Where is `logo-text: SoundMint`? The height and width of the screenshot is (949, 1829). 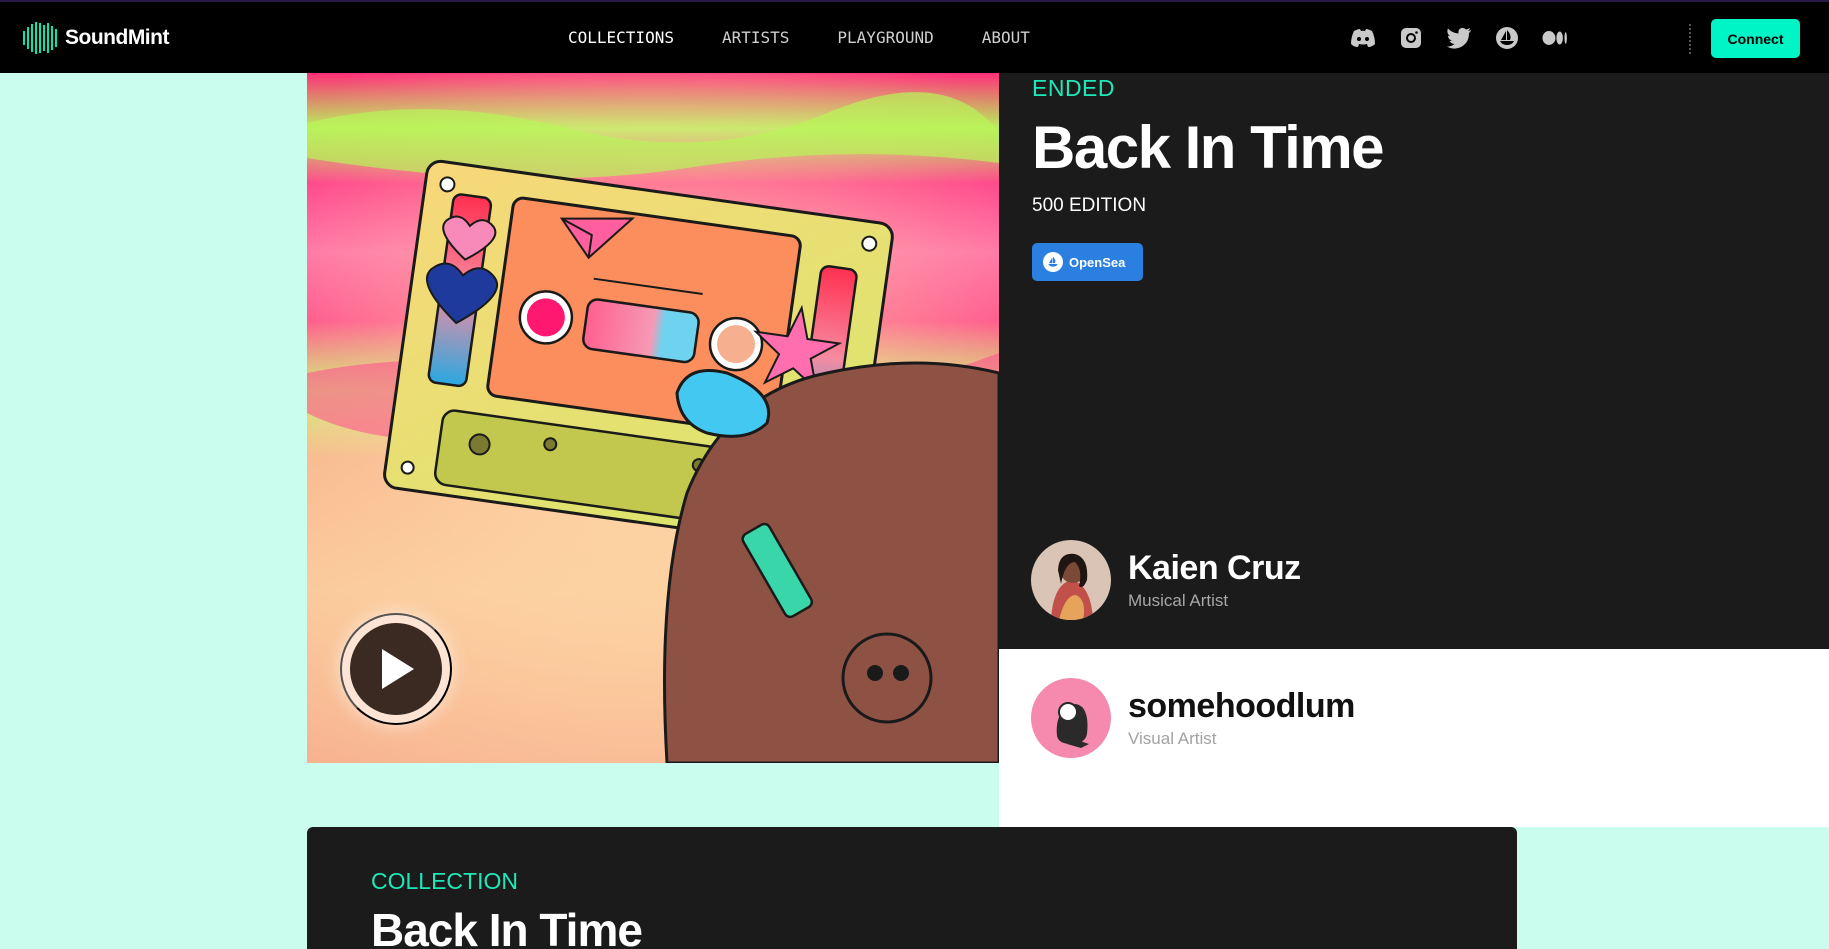 logo-text: SoundMint is located at coordinates (117, 37).